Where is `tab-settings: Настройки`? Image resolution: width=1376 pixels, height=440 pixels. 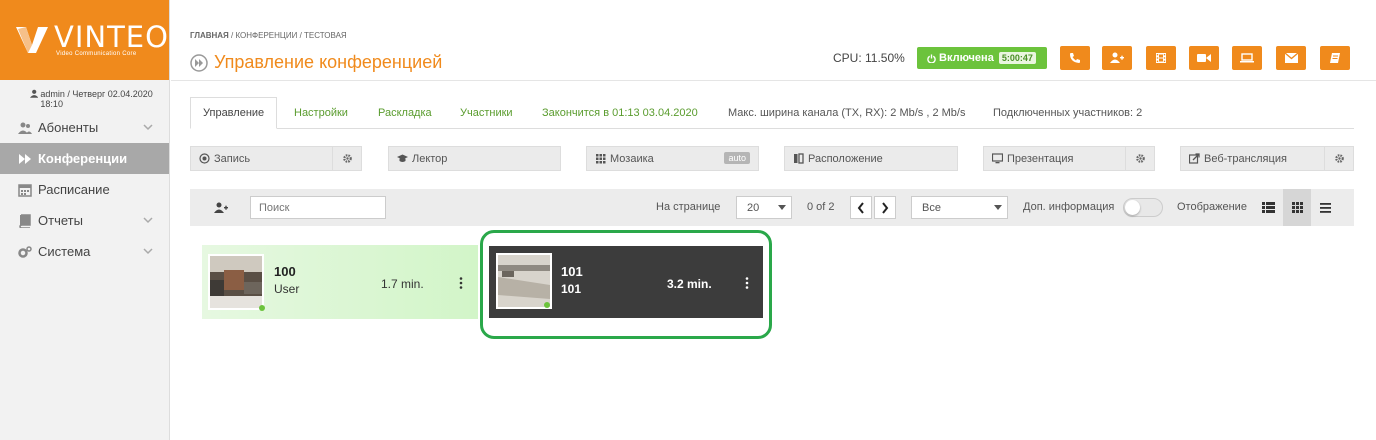 tab-settings: Настройки is located at coordinates (321, 113).